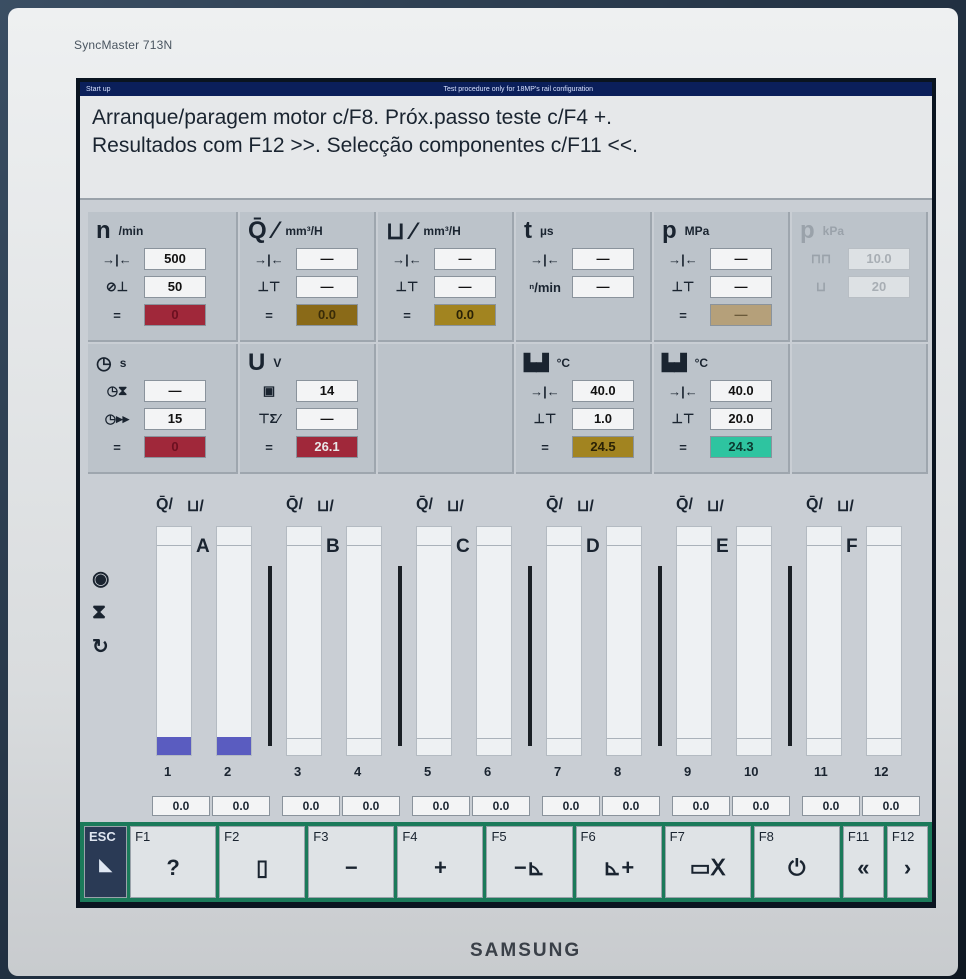 The width and height of the screenshot is (966, 979). I want to click on speed-setpoint: 500, so click(175, 259).